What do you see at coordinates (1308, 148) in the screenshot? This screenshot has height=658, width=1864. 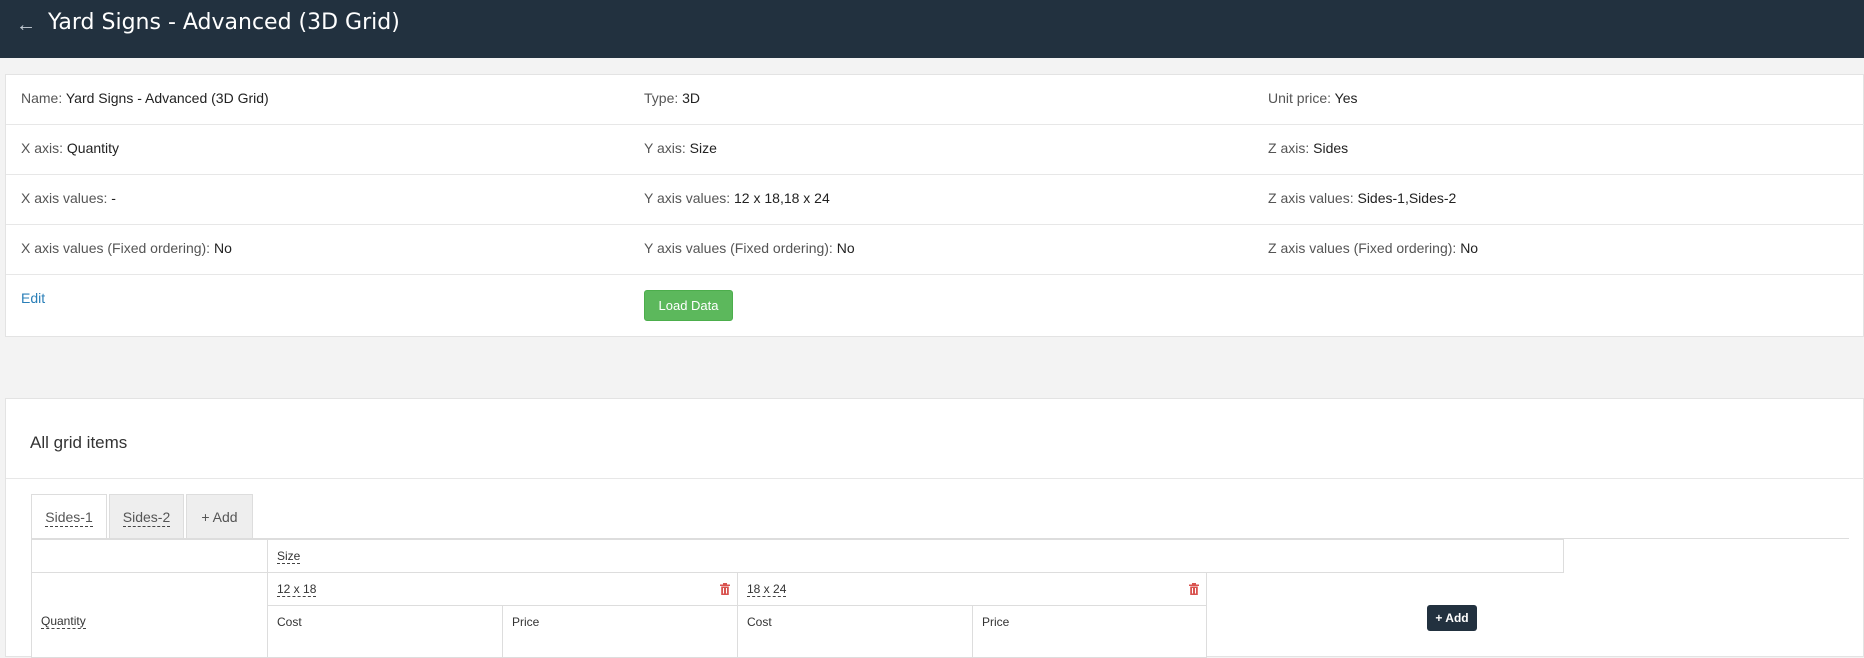 I see `z-axis-field: Z axis: Sides` at bounding box center [1308, 148].